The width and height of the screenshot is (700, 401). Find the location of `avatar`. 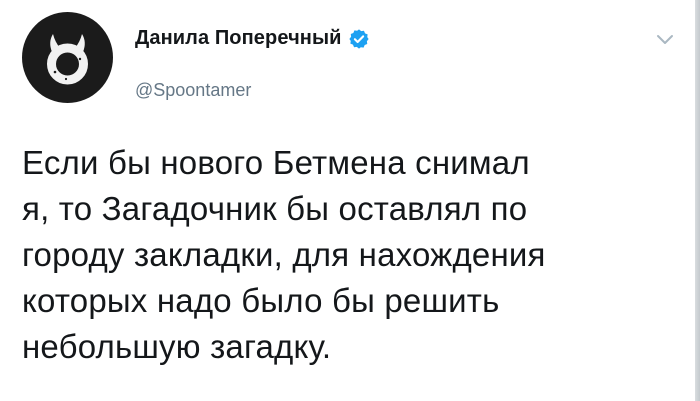

avatar is located at coordinates (67, 57).